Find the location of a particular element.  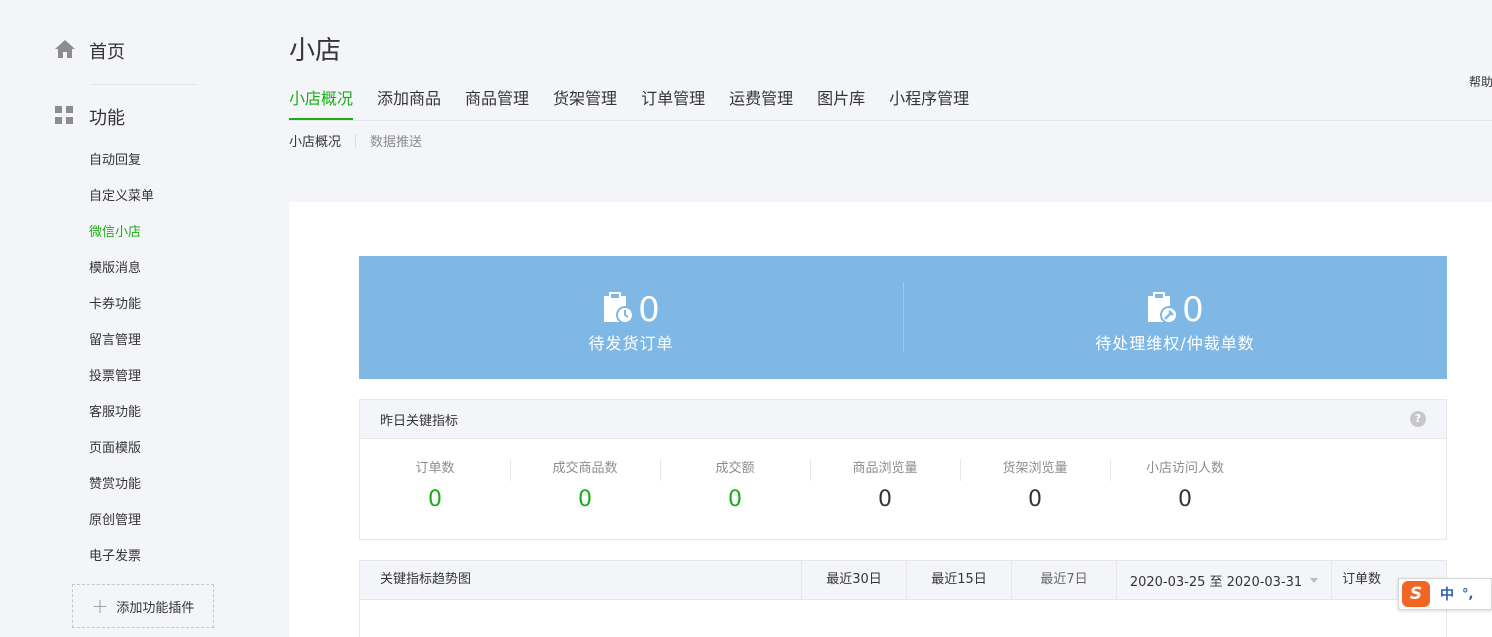

pending-disputes-count: 0 is located at coordinates (1193, 310).